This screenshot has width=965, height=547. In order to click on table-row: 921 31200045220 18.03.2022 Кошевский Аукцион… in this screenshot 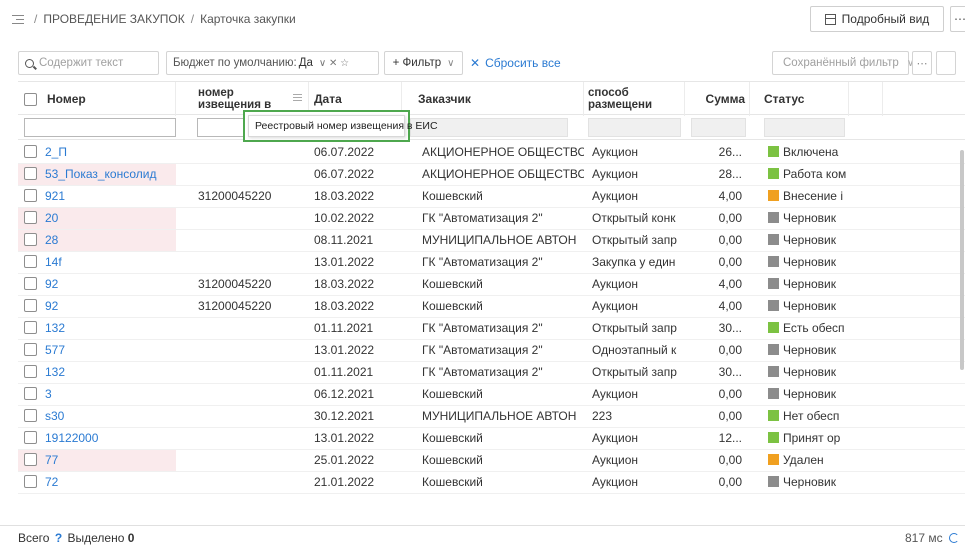, I will do `click(491, 197)`.